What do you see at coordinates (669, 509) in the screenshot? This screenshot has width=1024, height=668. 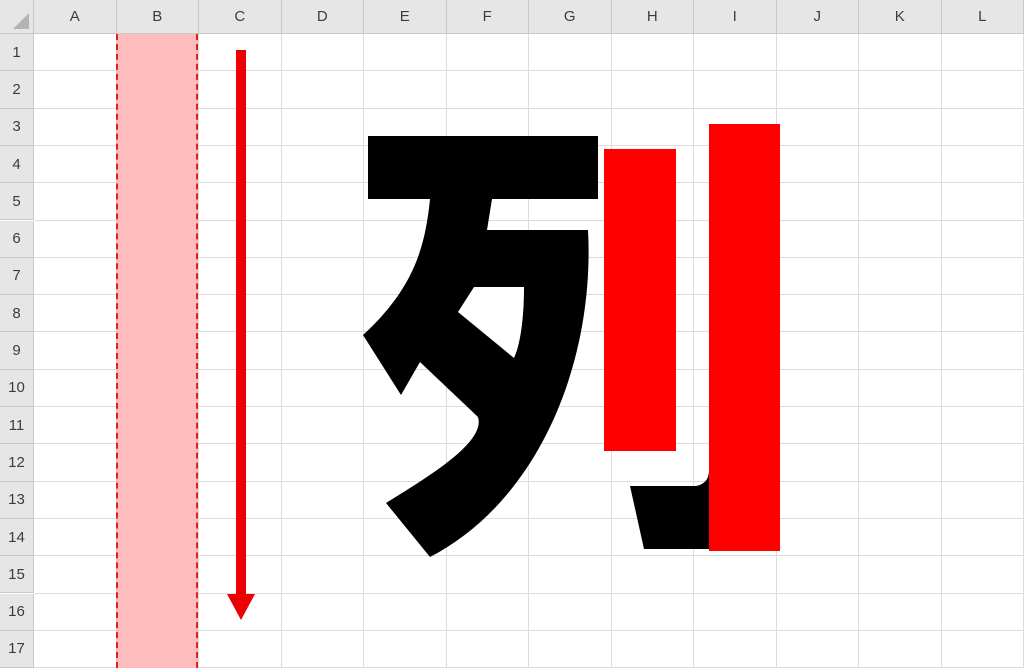 I see `kanji-hook-foot` at bounding box center [669, 509].